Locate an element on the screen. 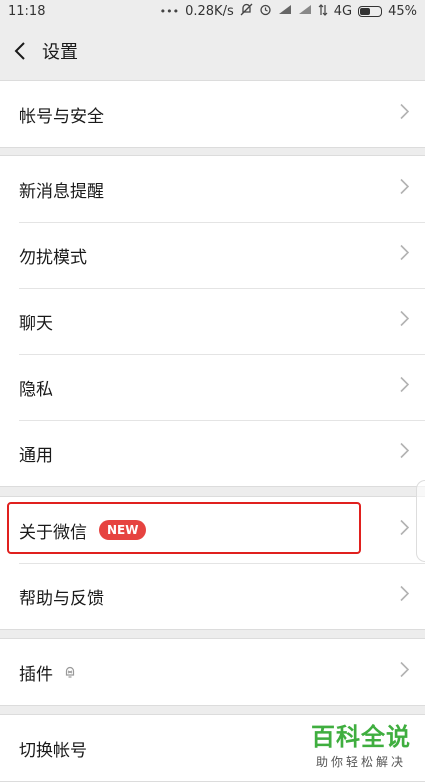 The image size is (425, 782). menu-item-label: 隐私 is located at coordinates (36, 389).